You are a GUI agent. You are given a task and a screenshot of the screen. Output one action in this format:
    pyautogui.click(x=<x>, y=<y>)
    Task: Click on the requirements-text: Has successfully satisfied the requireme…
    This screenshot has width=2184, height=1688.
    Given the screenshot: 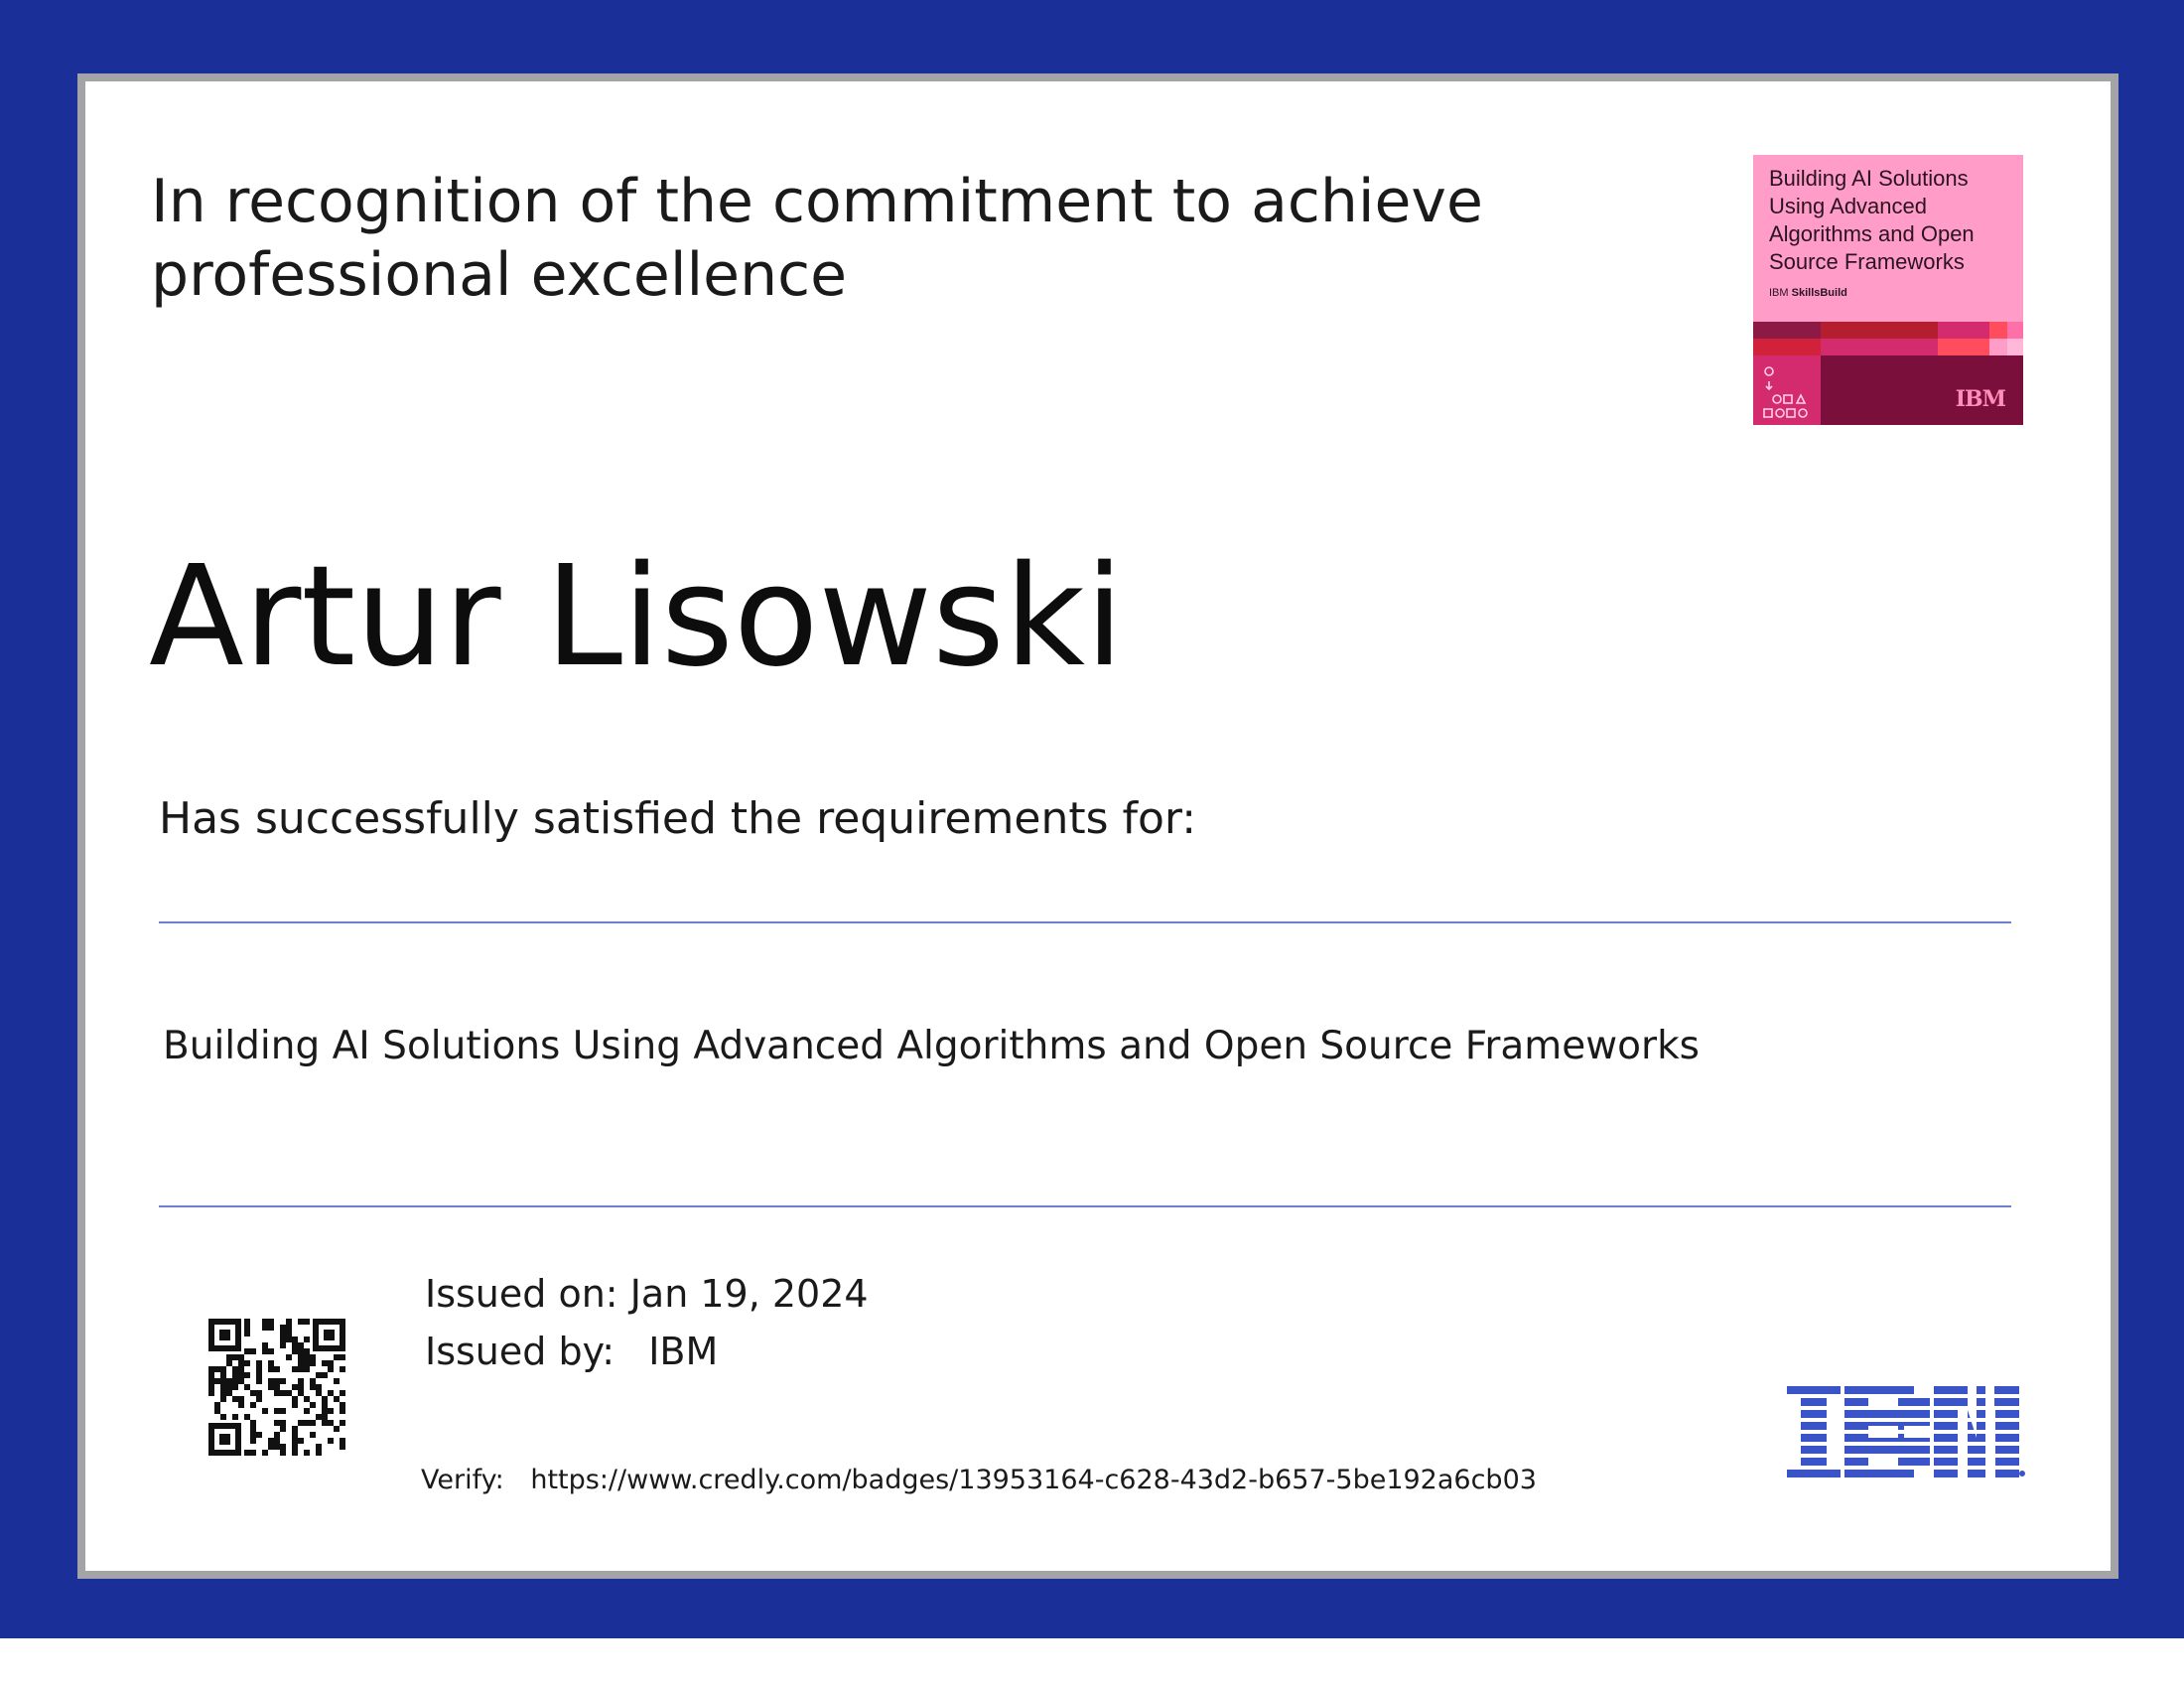 What is the action you would take?
    pyautogui.click(x=678, y=818)
    